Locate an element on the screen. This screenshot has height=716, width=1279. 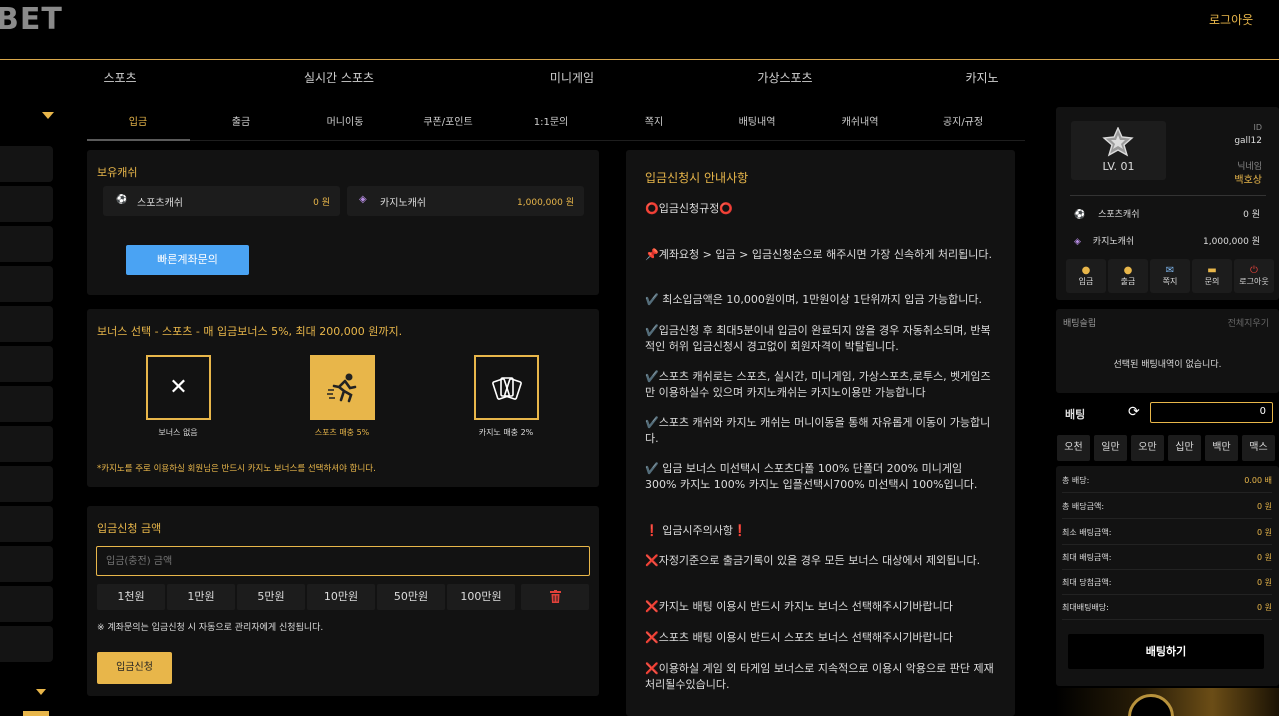
nav-casino: 카지노 is located at coordinates (981, 77).